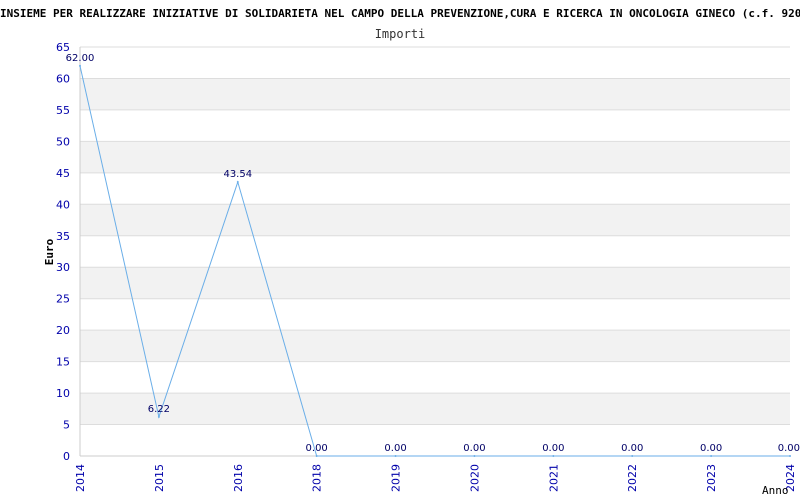 The image size is (800, 500). What do you see at coordinates (80, 58) in the screenshot?
I see `data-label: 62.00` at bounding box center [80, 58].